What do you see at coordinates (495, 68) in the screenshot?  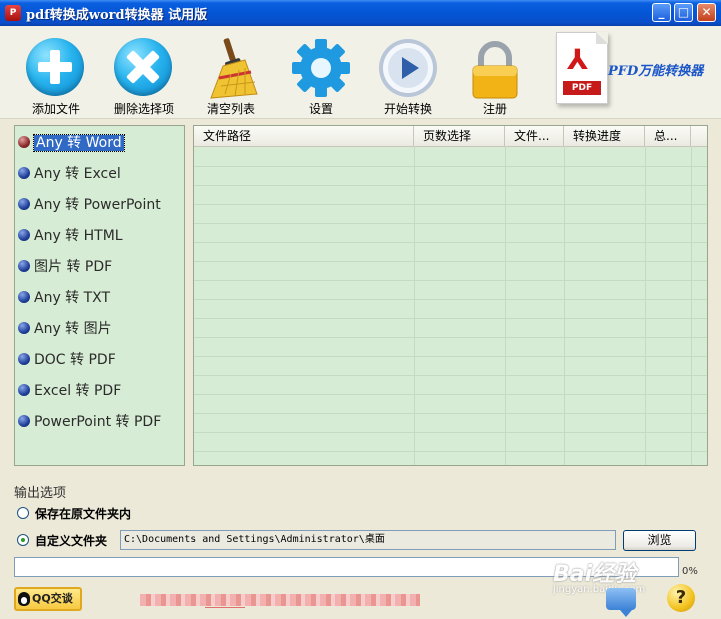 I see `padlock-icon` at bounding box center [495, 68].